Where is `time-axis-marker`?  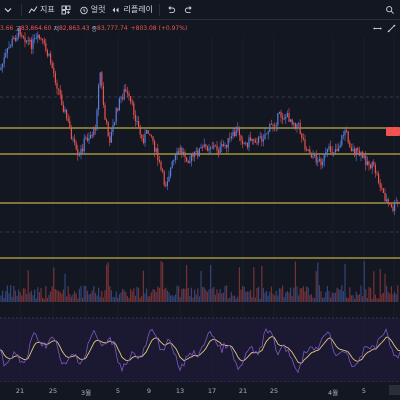
time-axis-marker is located at coordinates (394, 390).